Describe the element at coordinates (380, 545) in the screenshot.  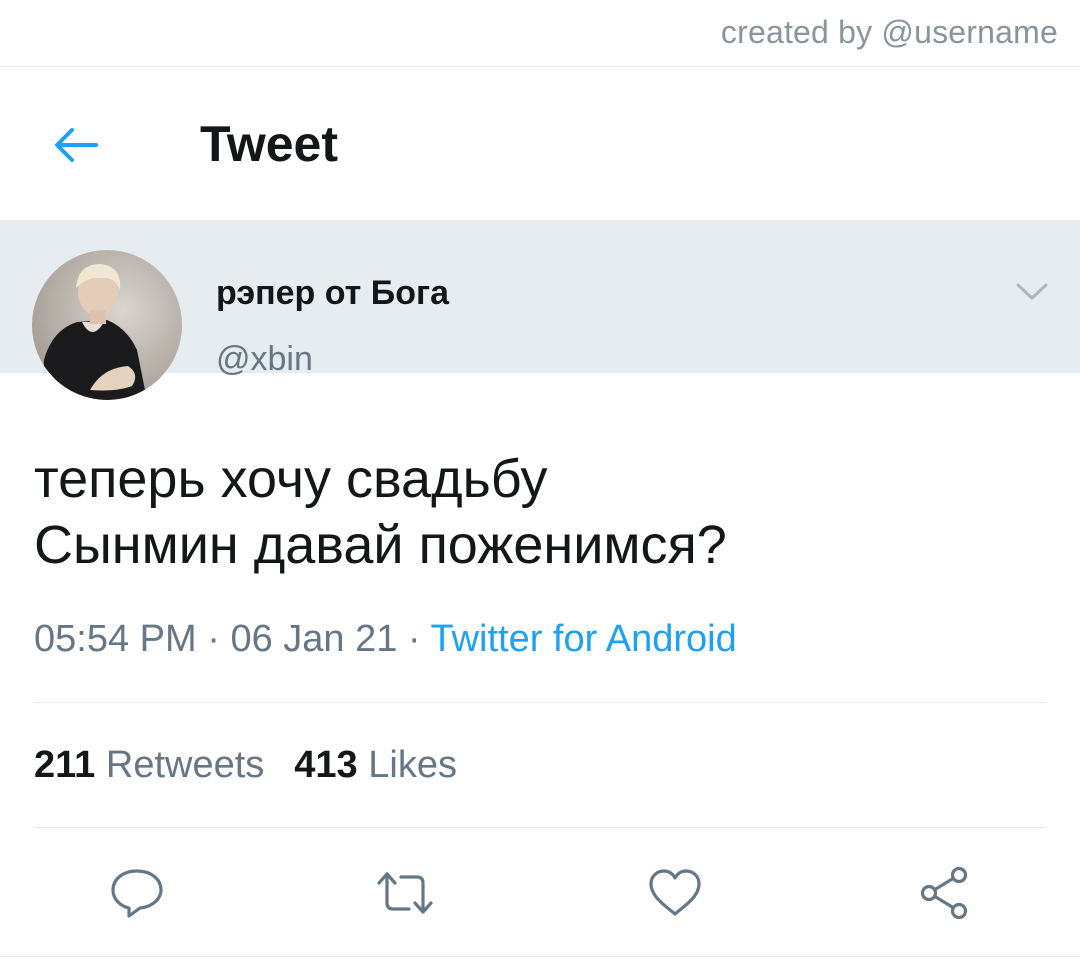
I see `tweet-text-line: Сынмин давай поженимся?` at that location.